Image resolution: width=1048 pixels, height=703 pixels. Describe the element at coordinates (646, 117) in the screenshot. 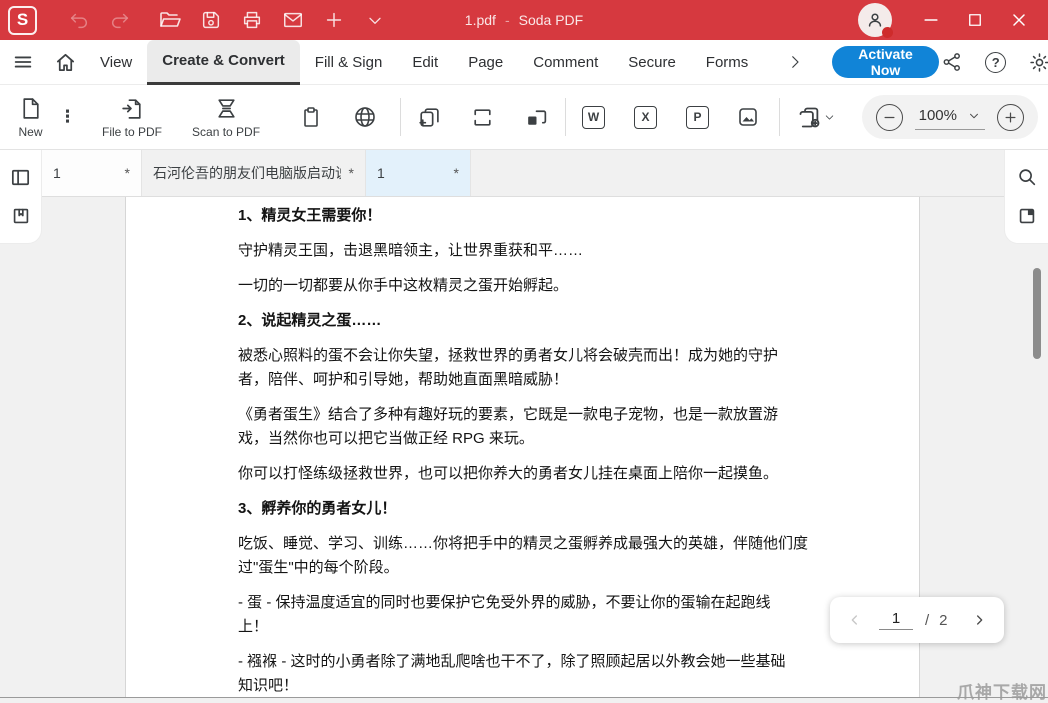

I see `pdf-to-excel-icon: X` at that location.